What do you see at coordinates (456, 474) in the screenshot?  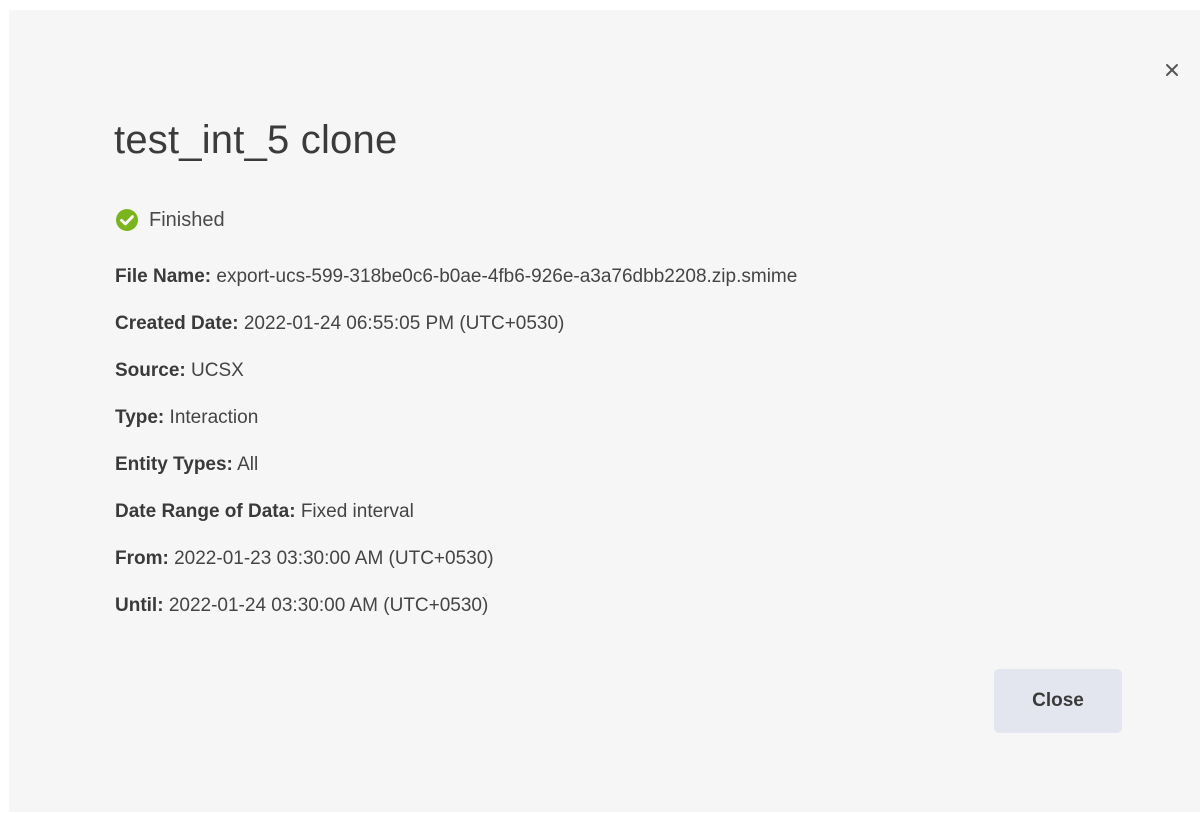 I see `detail-row-entity-types: Entity Types: All` at bounding box center [456, 474].